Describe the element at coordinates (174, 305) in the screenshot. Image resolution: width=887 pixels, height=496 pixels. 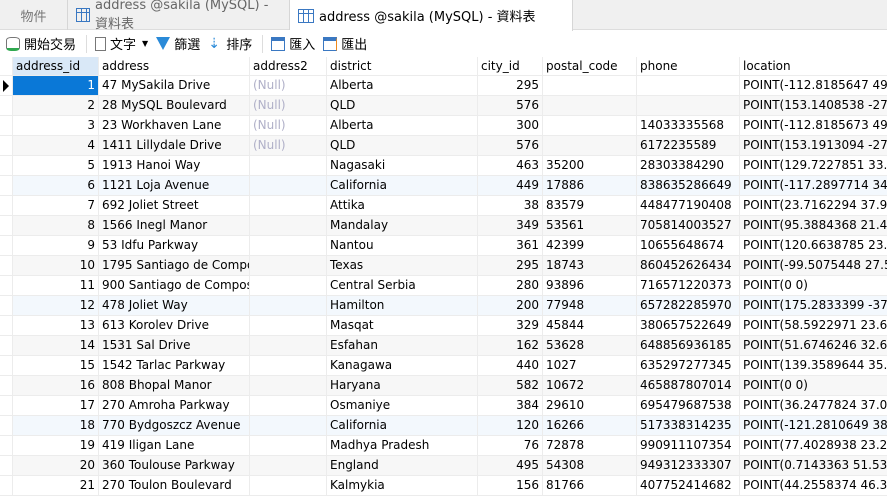
I see `cell-address: 478 Joliet Way` at that location.